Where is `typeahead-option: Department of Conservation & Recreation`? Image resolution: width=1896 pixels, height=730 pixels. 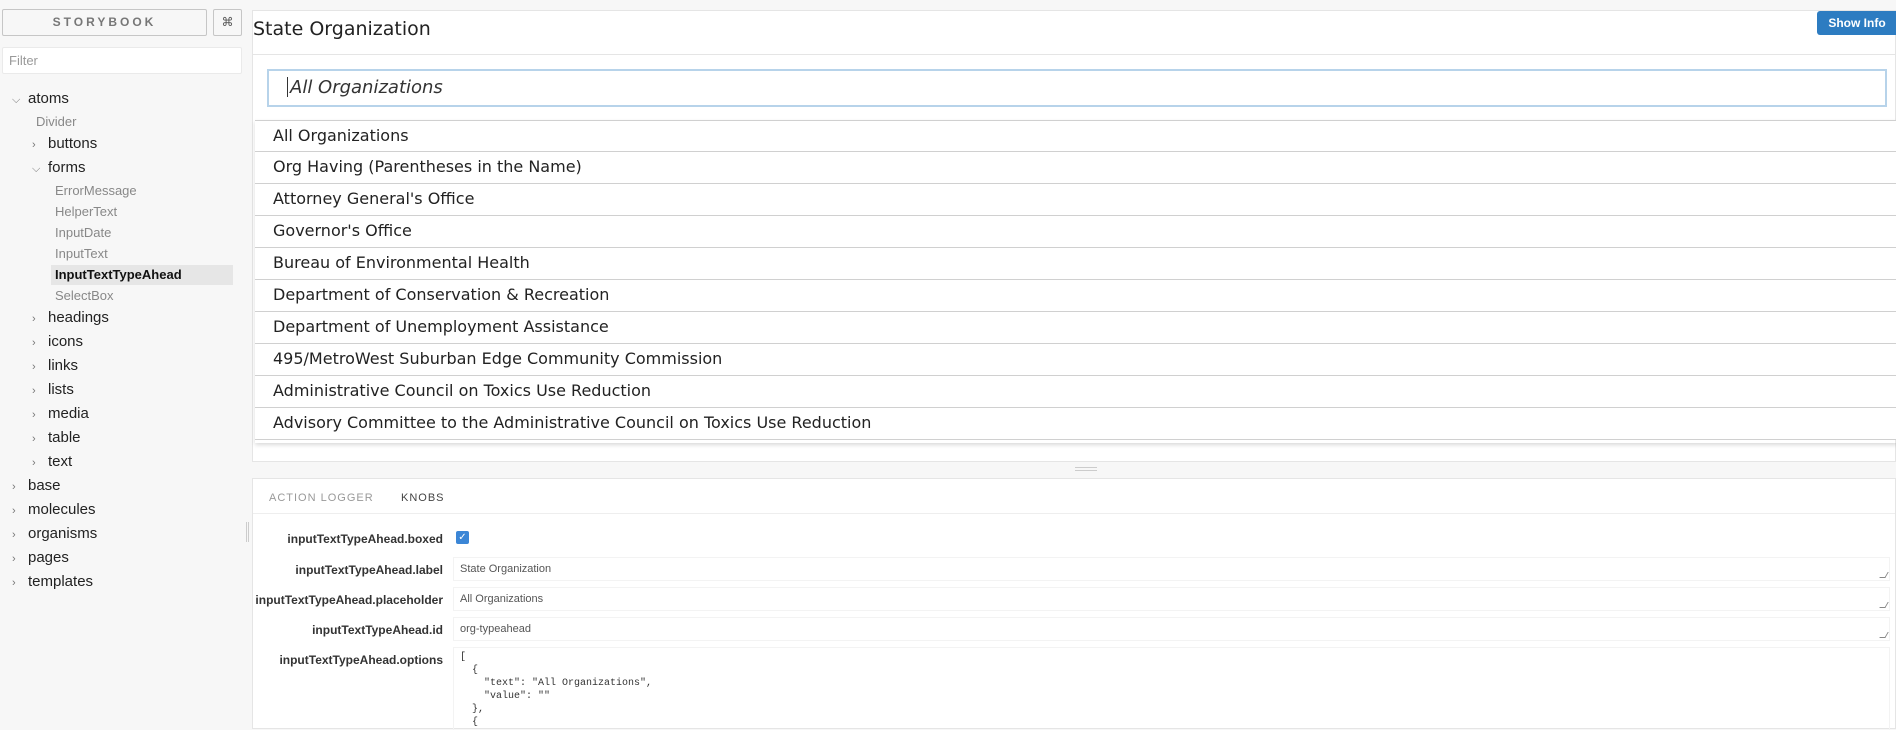
typeahead-option: Department of Conservation & Recreation is located at coordinates (1075, 296).